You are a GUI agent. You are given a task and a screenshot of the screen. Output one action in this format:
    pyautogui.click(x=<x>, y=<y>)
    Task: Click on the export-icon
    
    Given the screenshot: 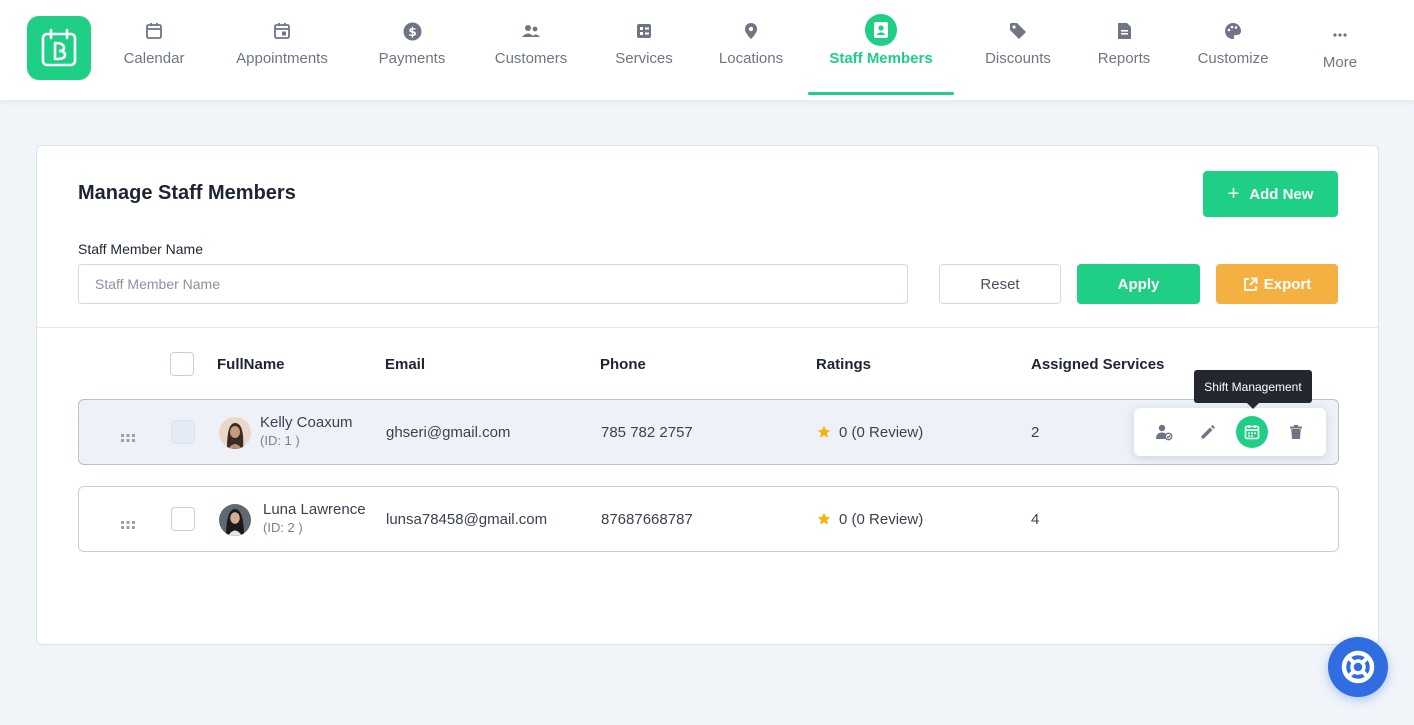 What is the action you would take?
    pyautogui.click(x=1250, y=284)
    